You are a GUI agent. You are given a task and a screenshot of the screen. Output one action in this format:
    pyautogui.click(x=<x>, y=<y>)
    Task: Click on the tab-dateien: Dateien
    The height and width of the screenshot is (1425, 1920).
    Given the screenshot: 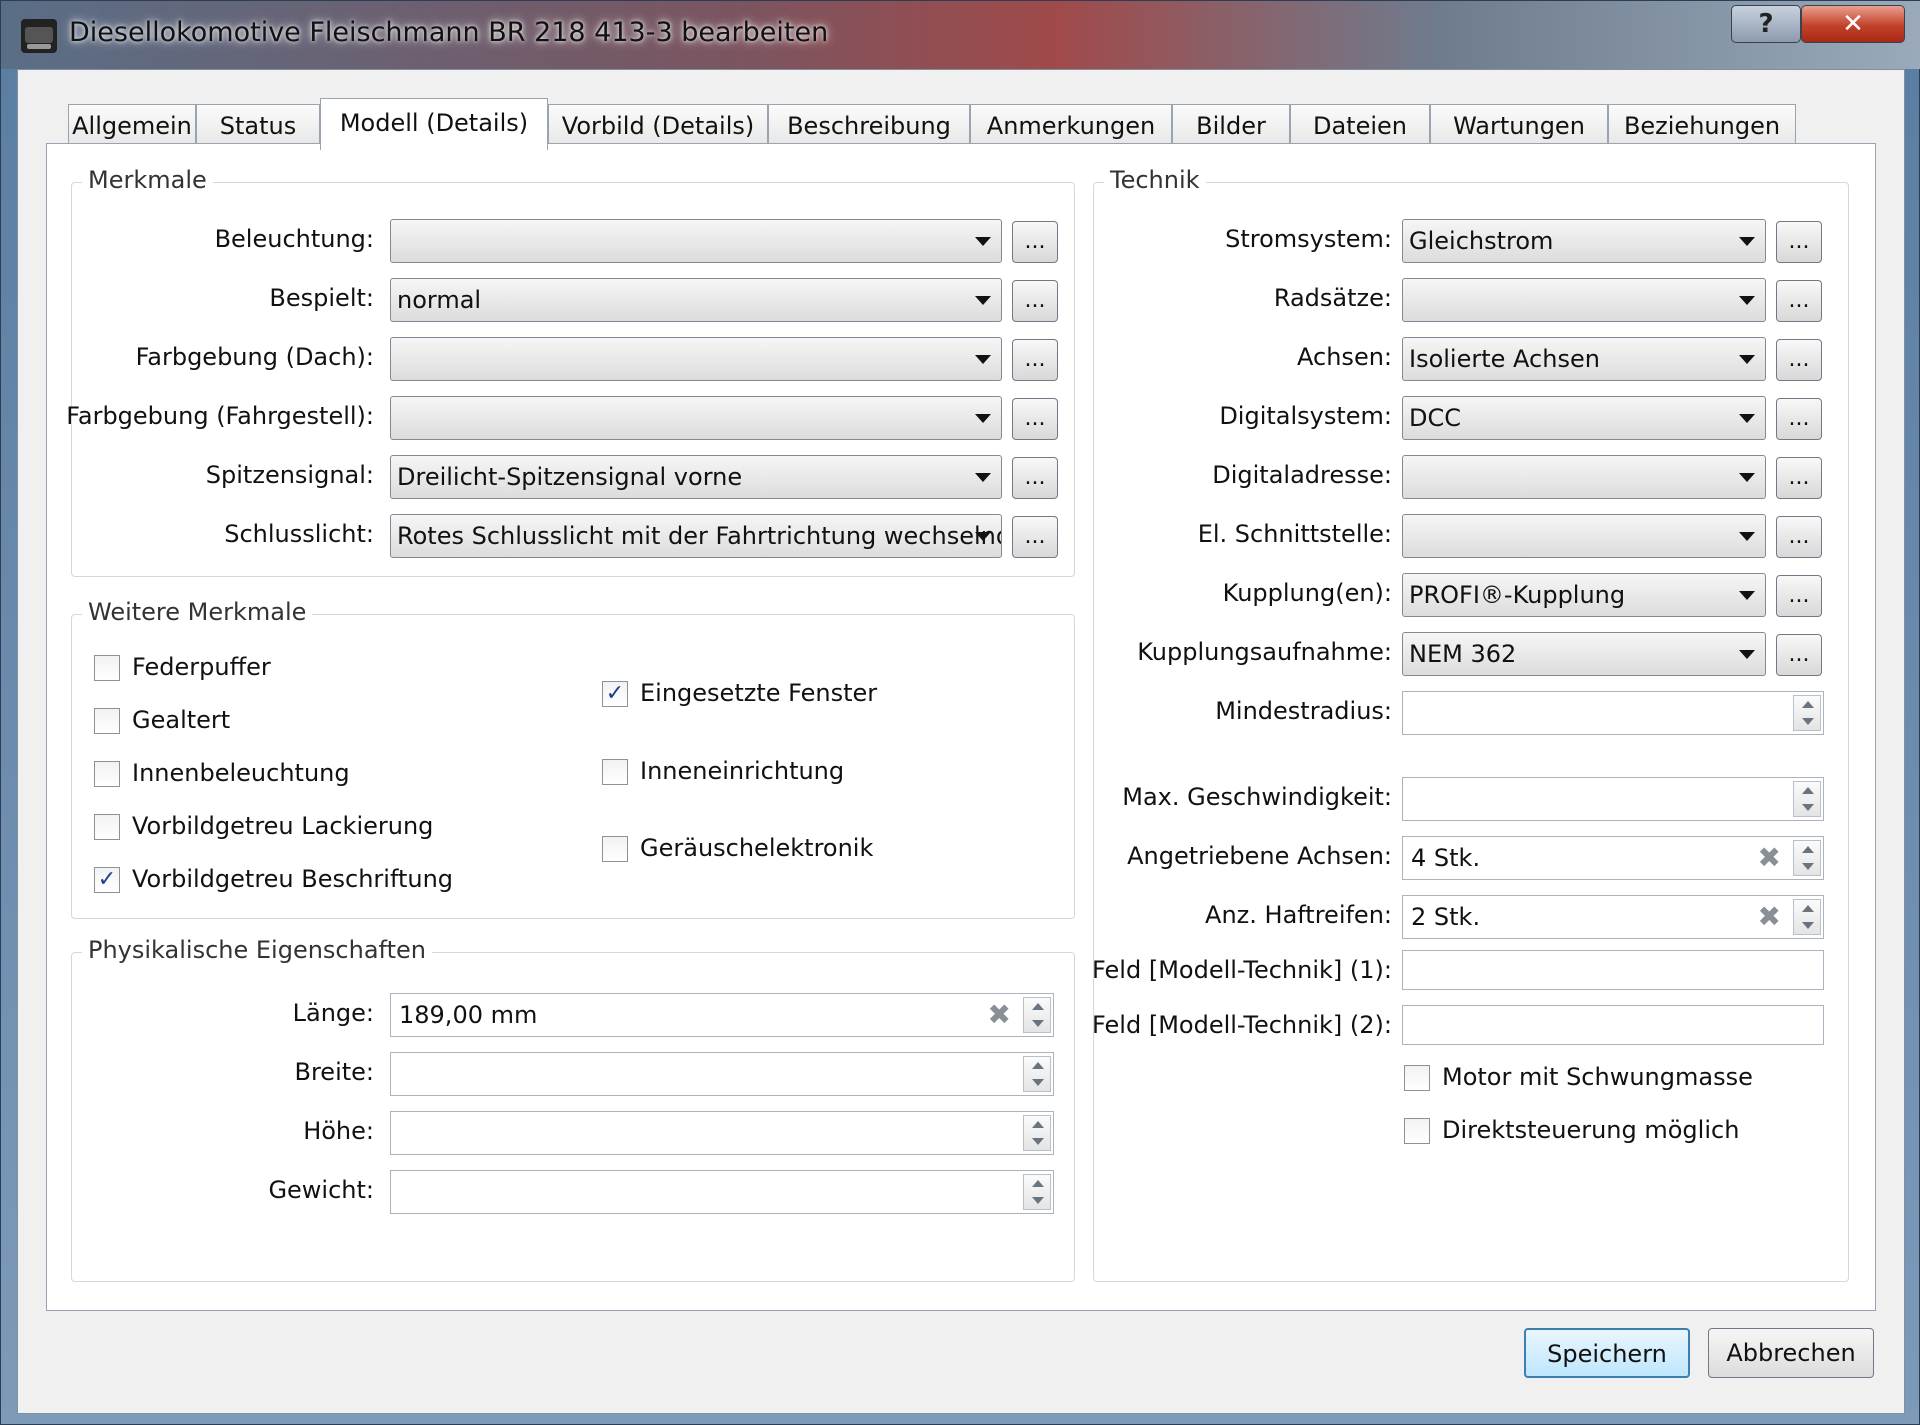 What is the action you would take?
    pyautogui.click(x=1360, y=126)
    